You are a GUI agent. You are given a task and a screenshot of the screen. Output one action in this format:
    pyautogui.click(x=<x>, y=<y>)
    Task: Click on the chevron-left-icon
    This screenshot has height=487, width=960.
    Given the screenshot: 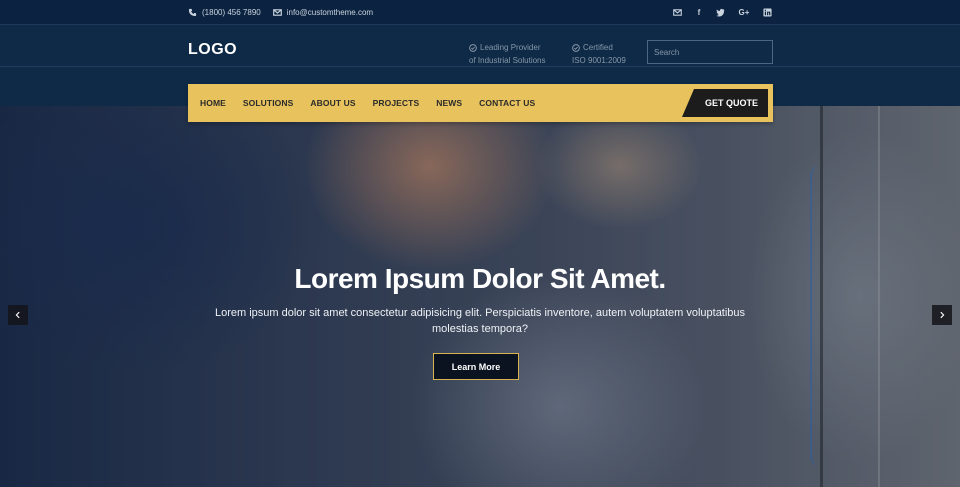 What is the action you would take?
    pyautogui.click(x=17, y=315)
    